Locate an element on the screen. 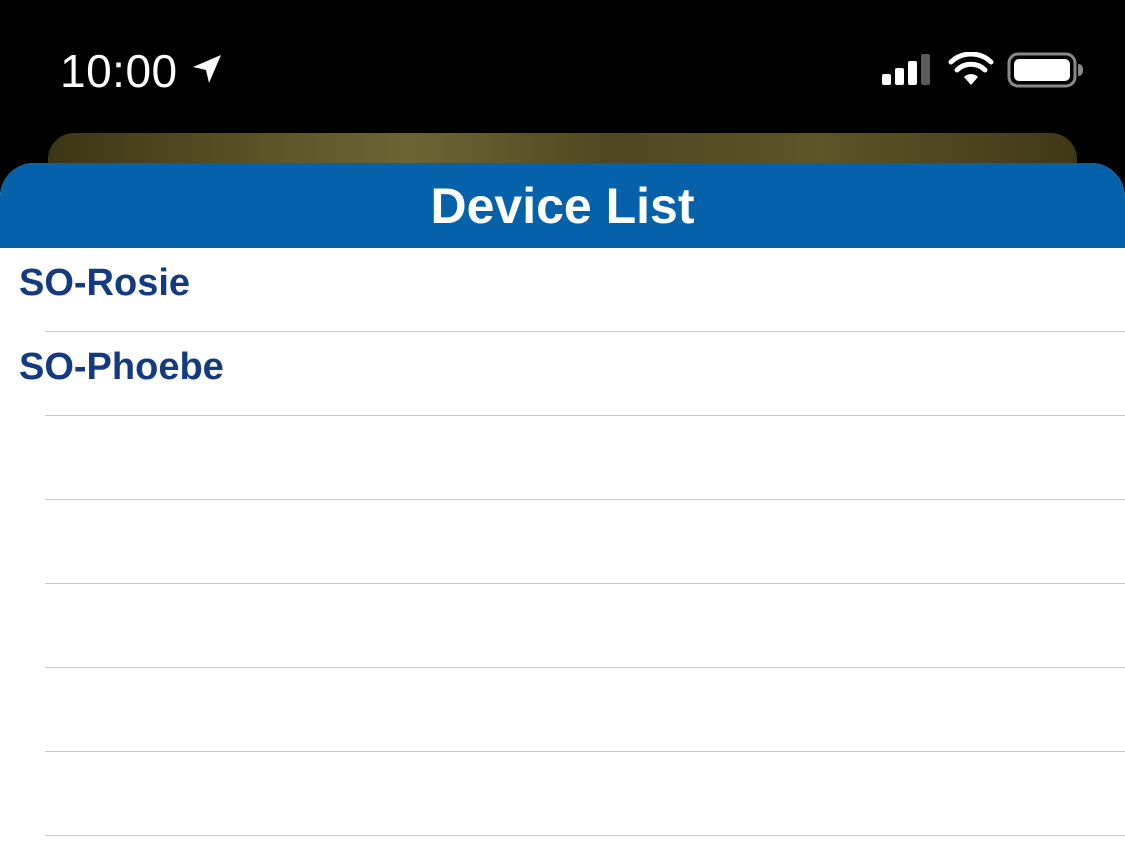 The height and width of the screenshot is (845, 1125). cellular-signal-icon is located at coordinates (906, 69).